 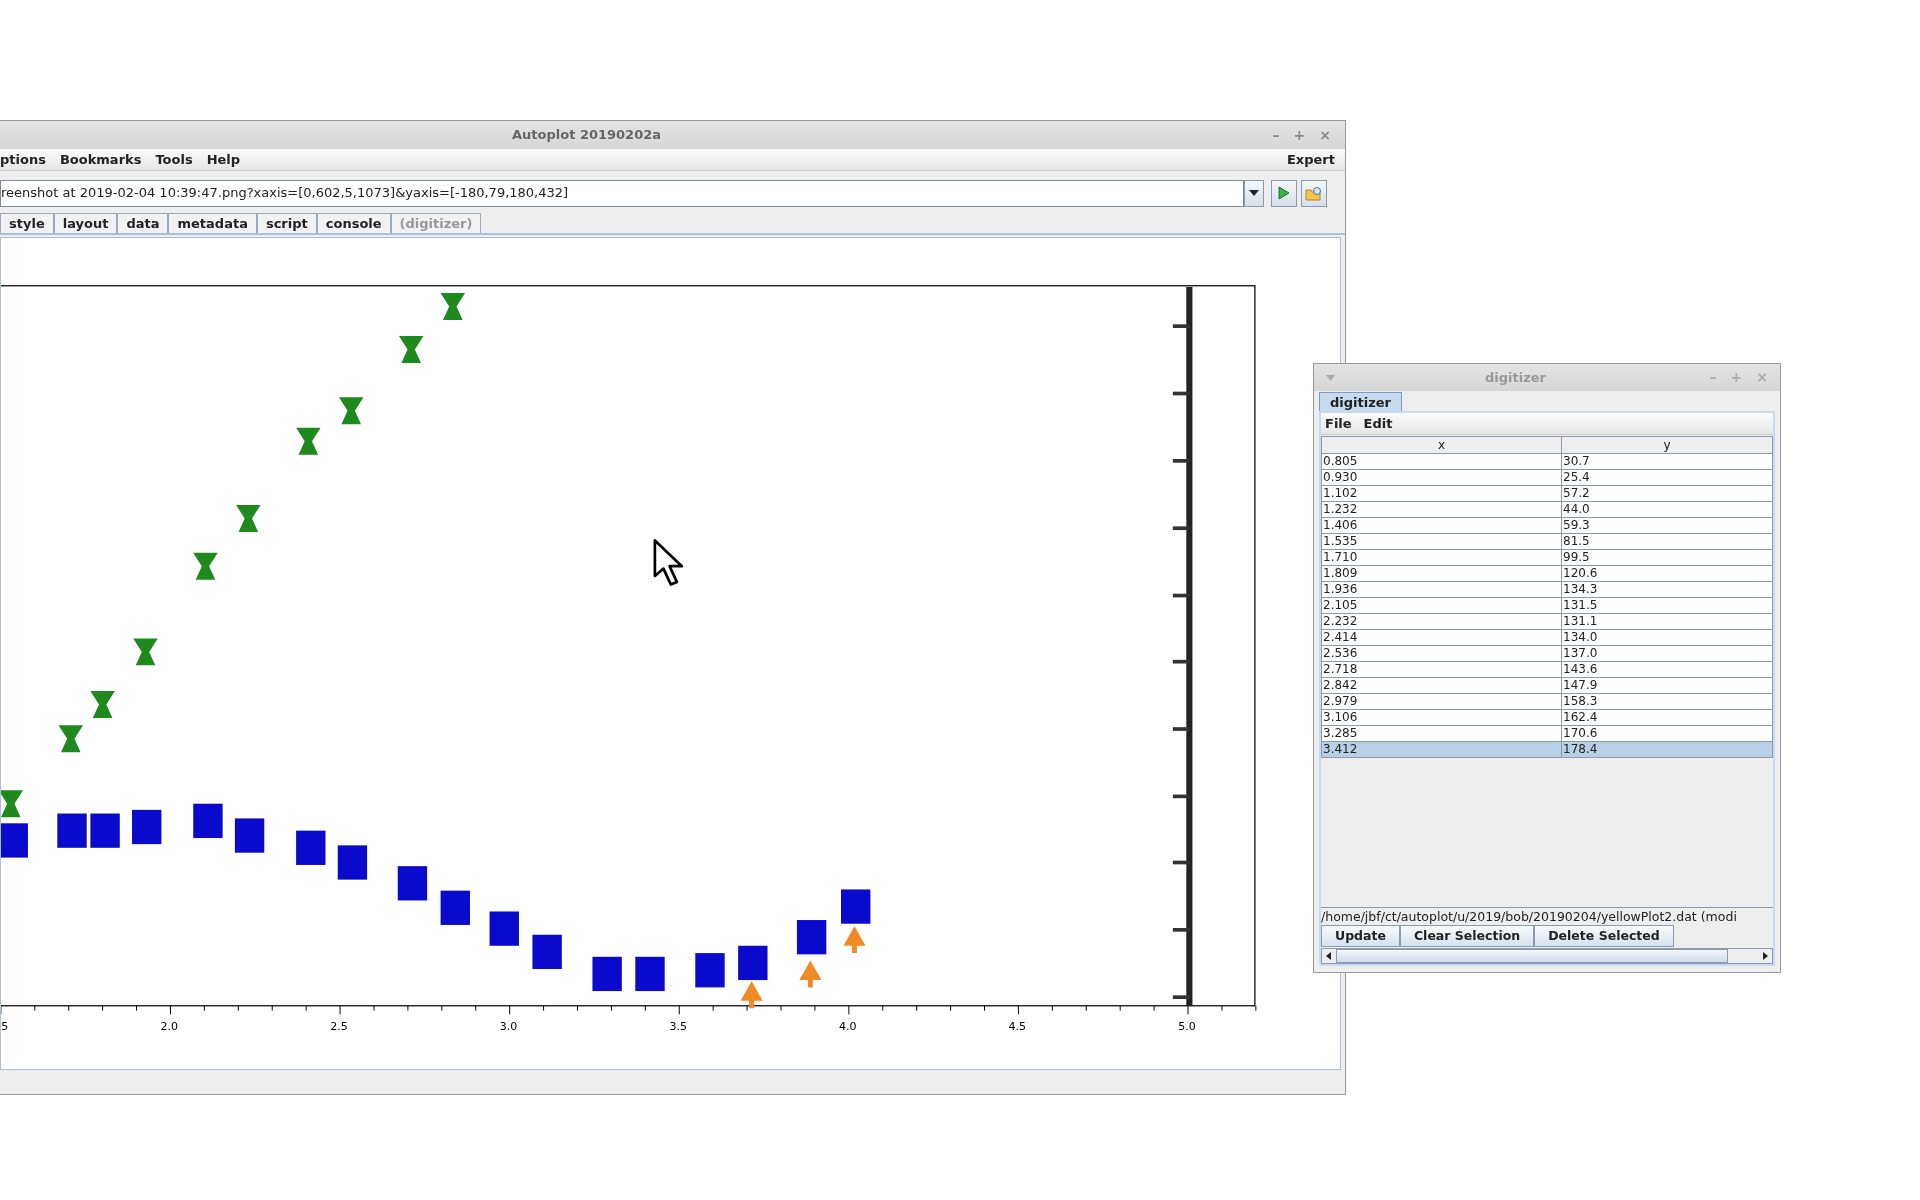 I want to click on action-button: Update, so click(x=1360, y=936).